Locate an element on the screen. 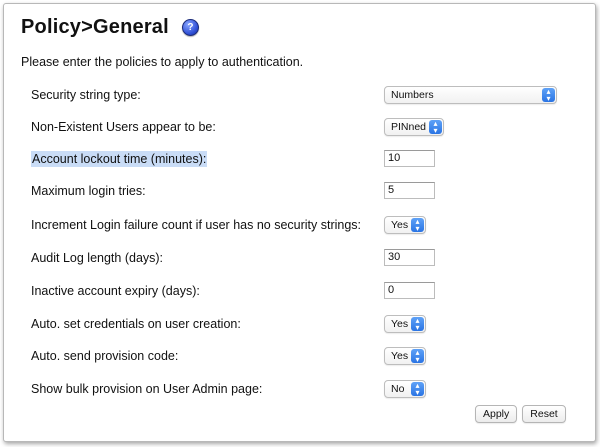  auto-send-provision-select: Yes ▴ ▾ is located at coordinates (405, 356).